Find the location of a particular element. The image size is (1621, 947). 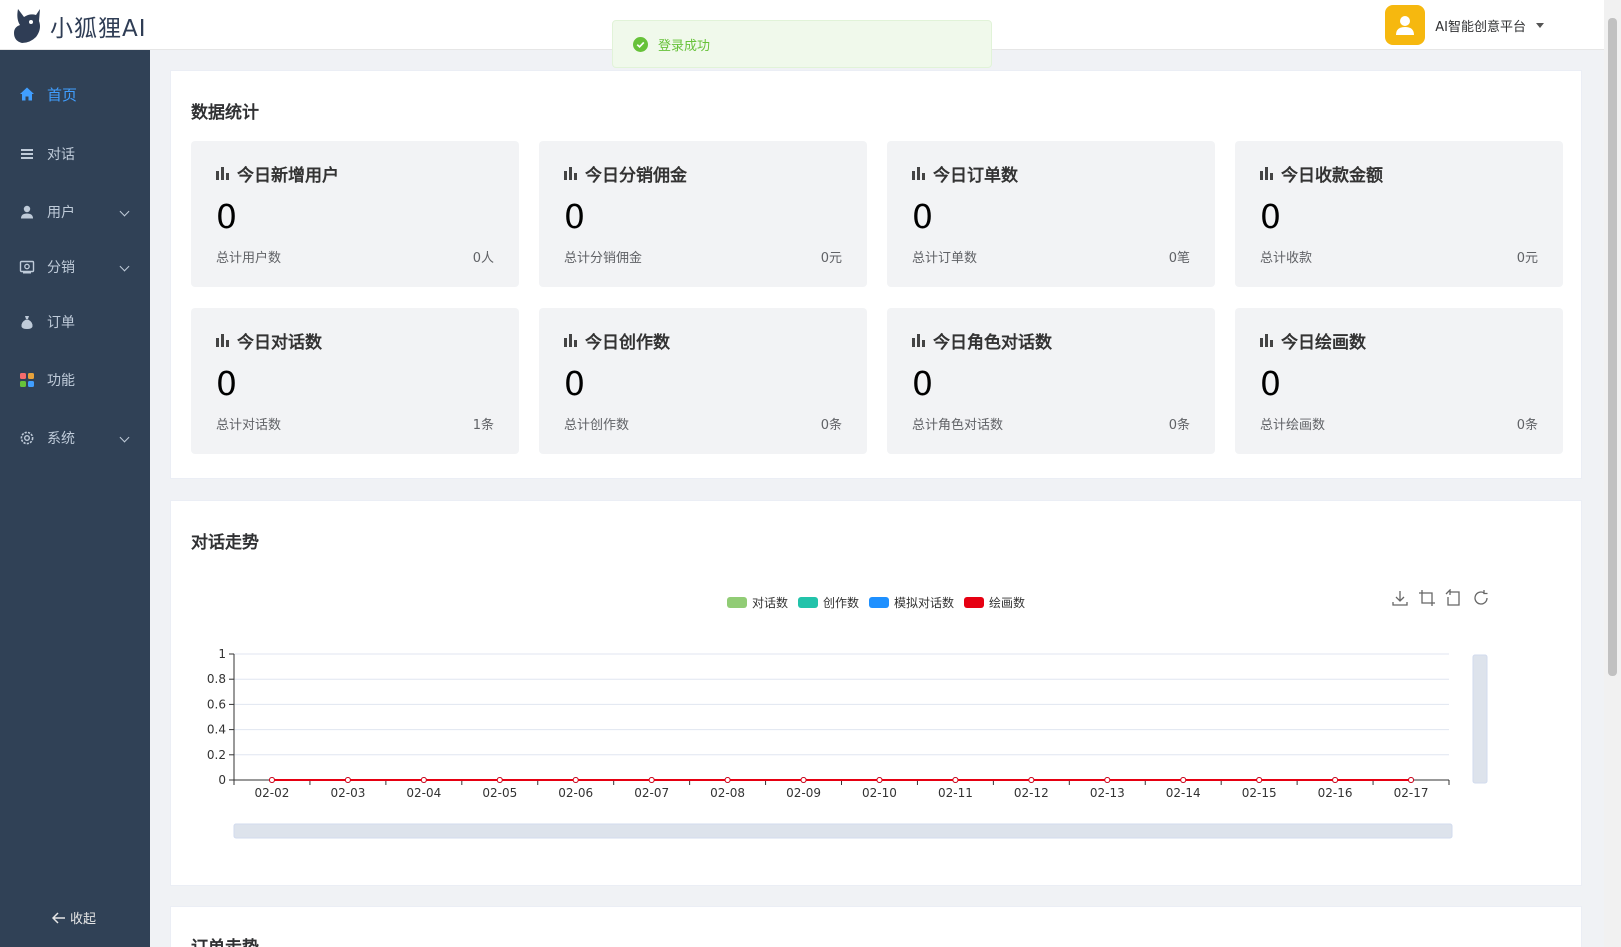

stat-total: 0笔 is located at coordinates (1179, 258).